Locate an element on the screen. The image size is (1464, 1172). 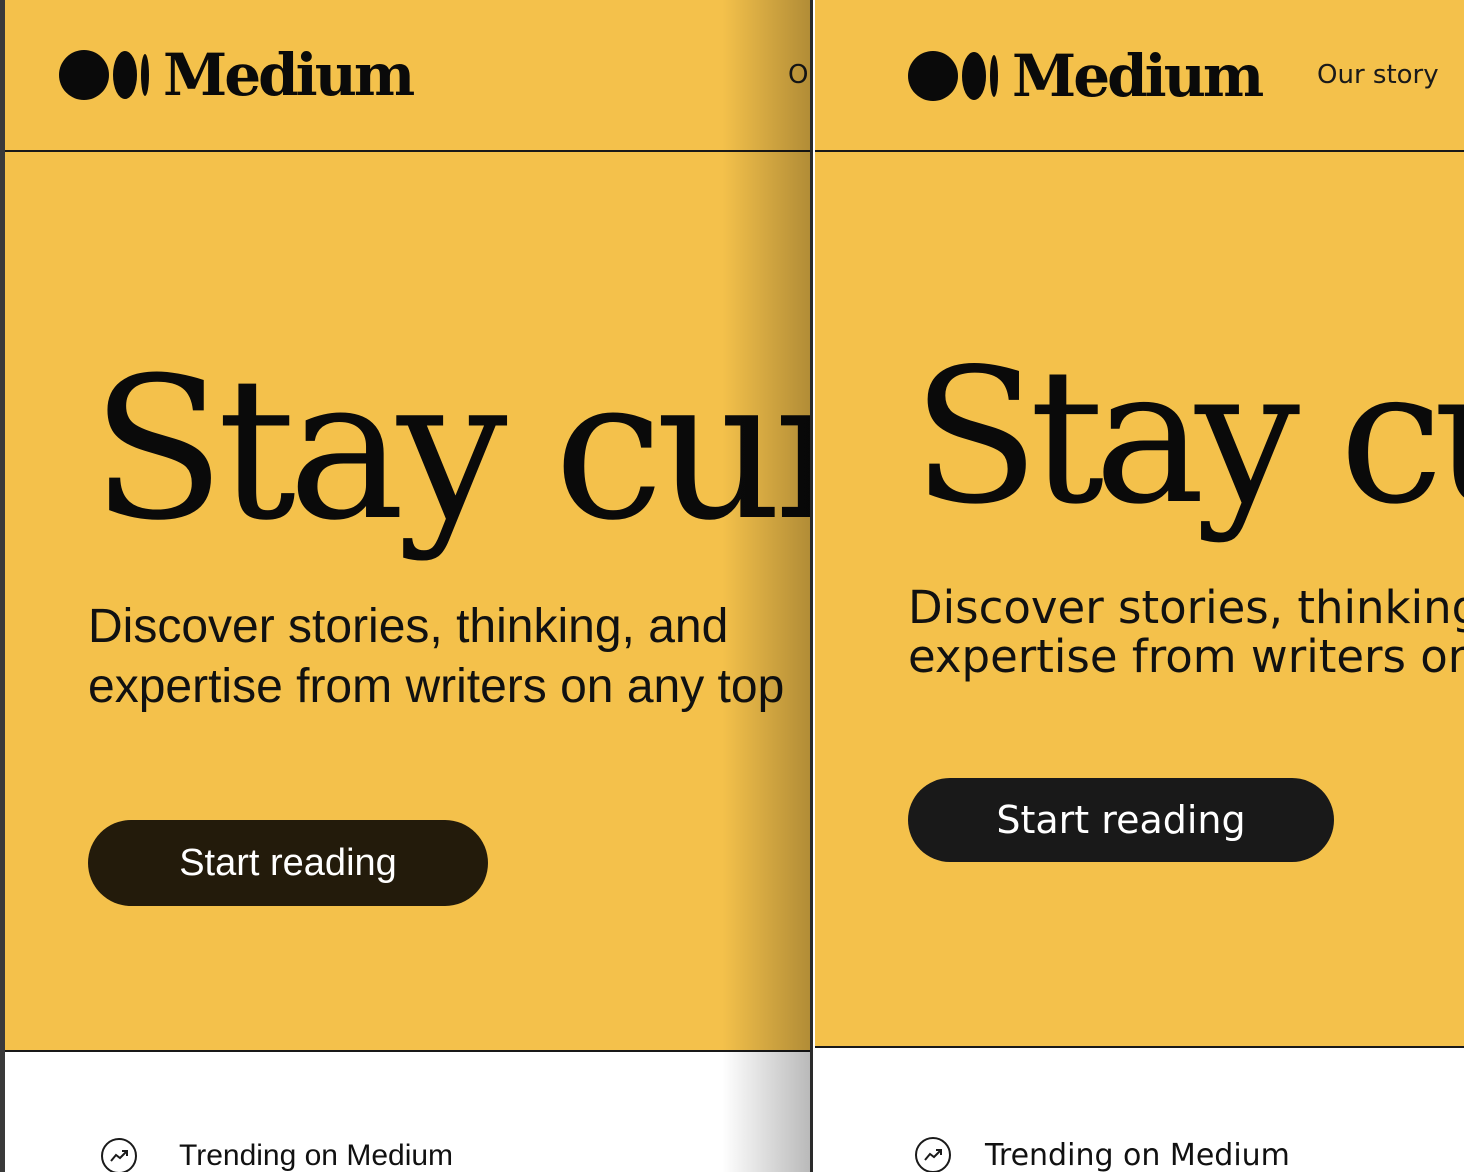
nav-link-our-story: O is located at coordinates (798, 75).